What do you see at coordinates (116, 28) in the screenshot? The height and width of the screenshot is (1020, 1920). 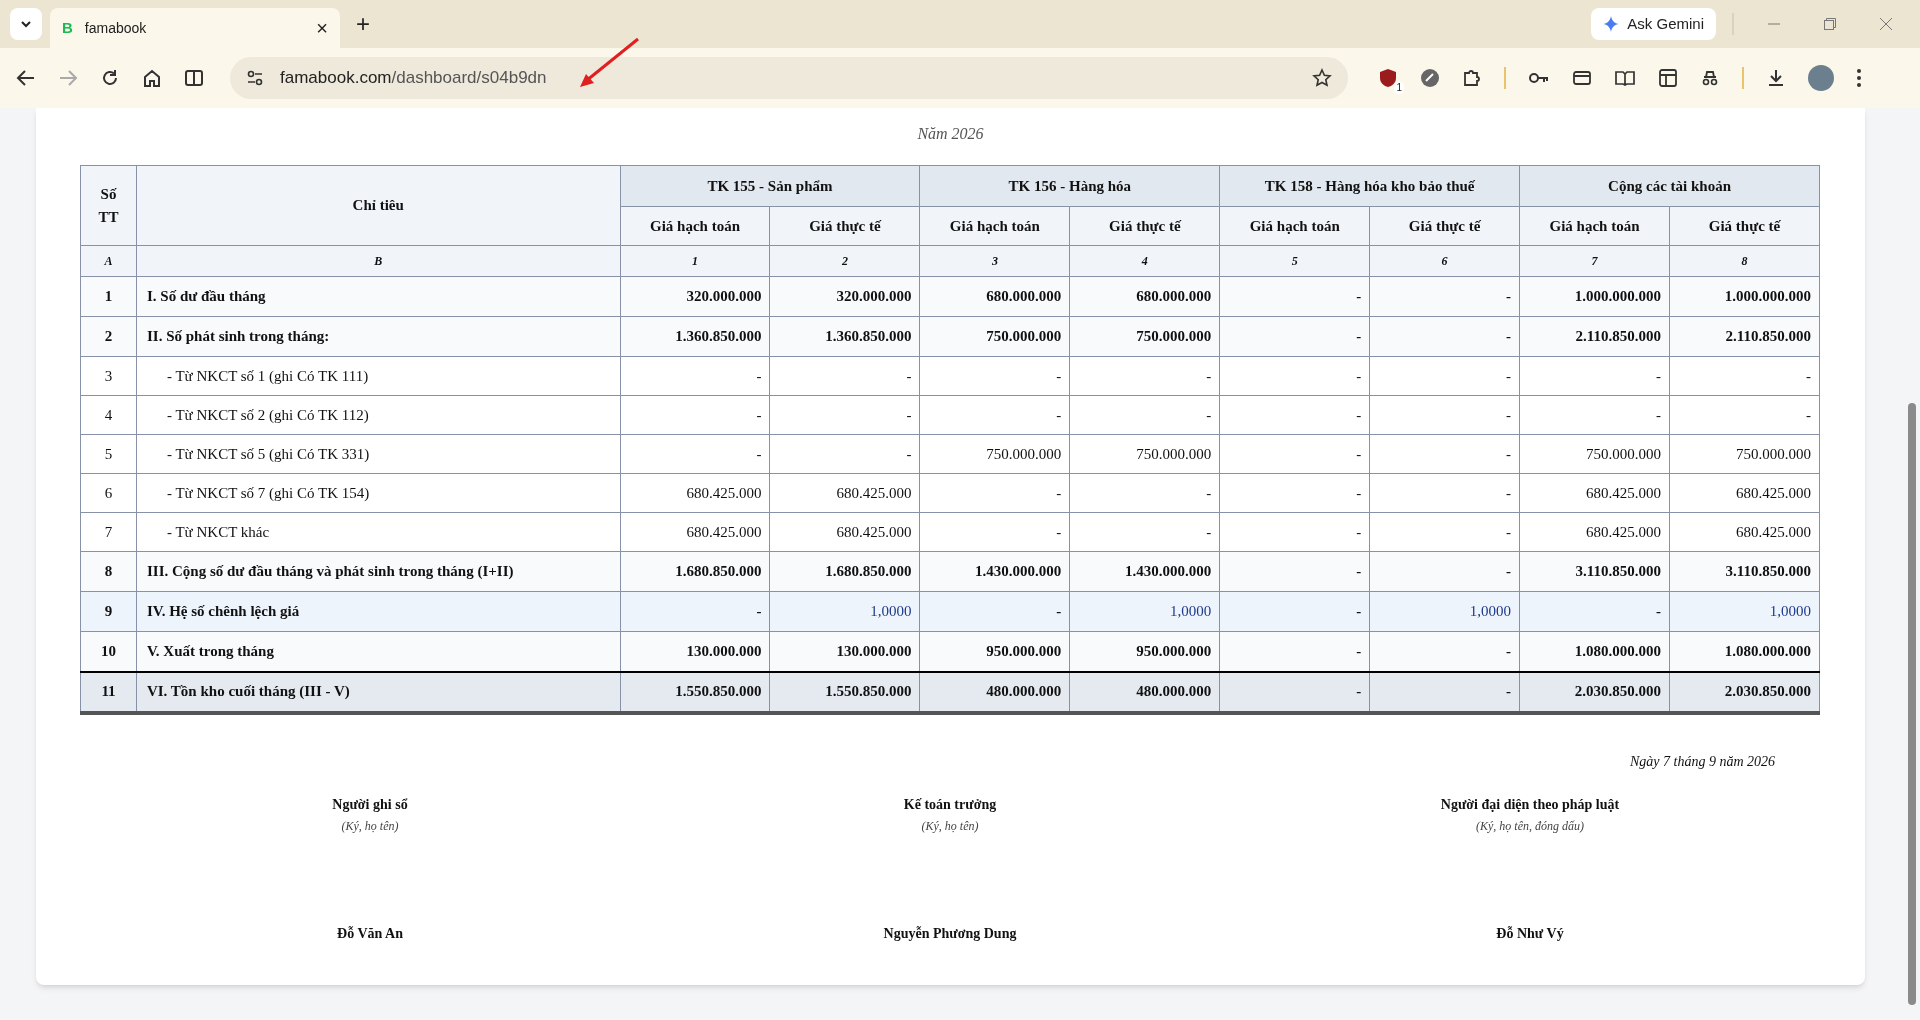 I see `tab-title: famabook` at bounding box center [116, 28].